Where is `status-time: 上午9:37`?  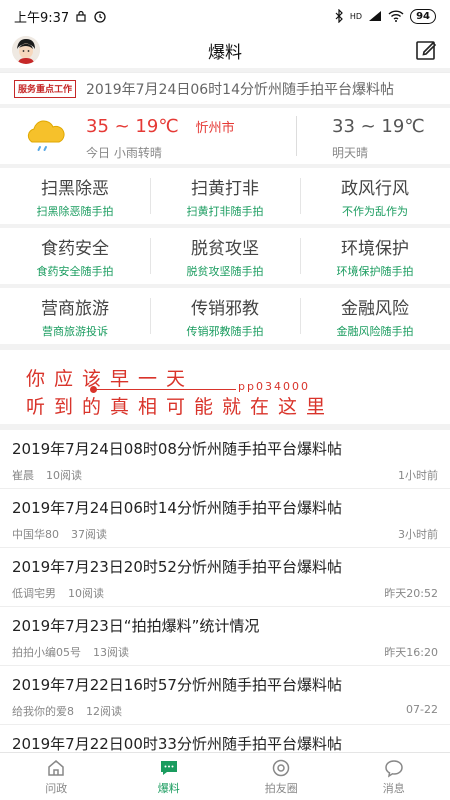 status-time: 上午9:37 is located at coordinates (42, 18).